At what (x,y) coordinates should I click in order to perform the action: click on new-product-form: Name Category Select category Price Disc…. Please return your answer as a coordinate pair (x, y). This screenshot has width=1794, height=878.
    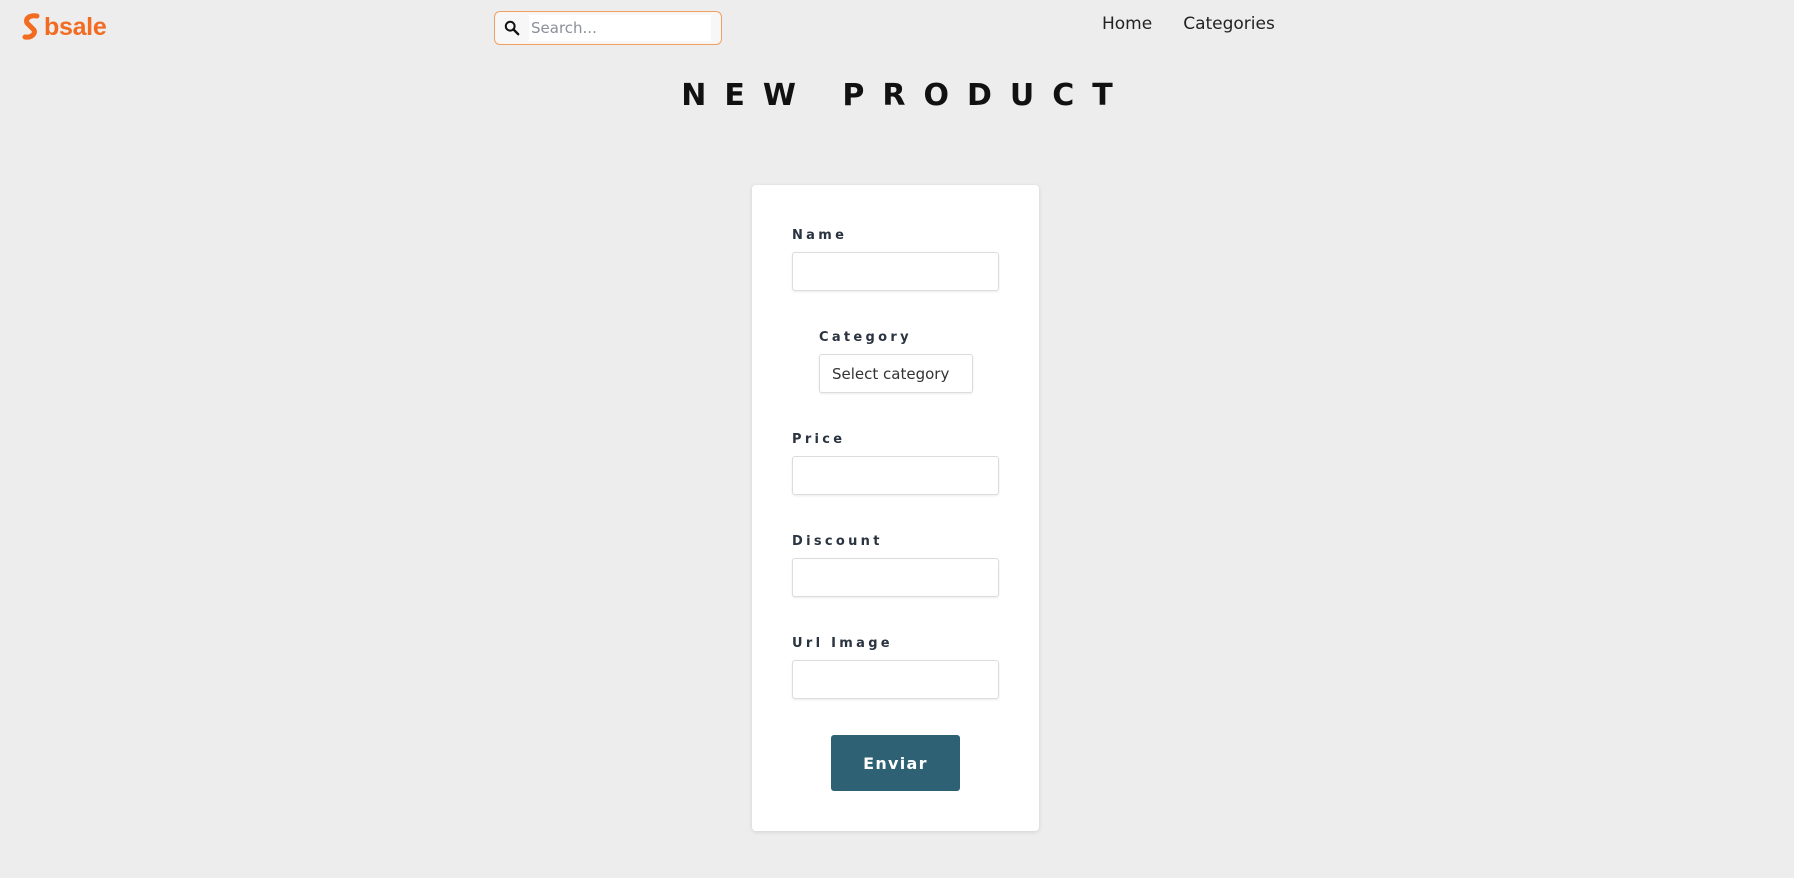
    Looking at the image, I should click on (895, 508).